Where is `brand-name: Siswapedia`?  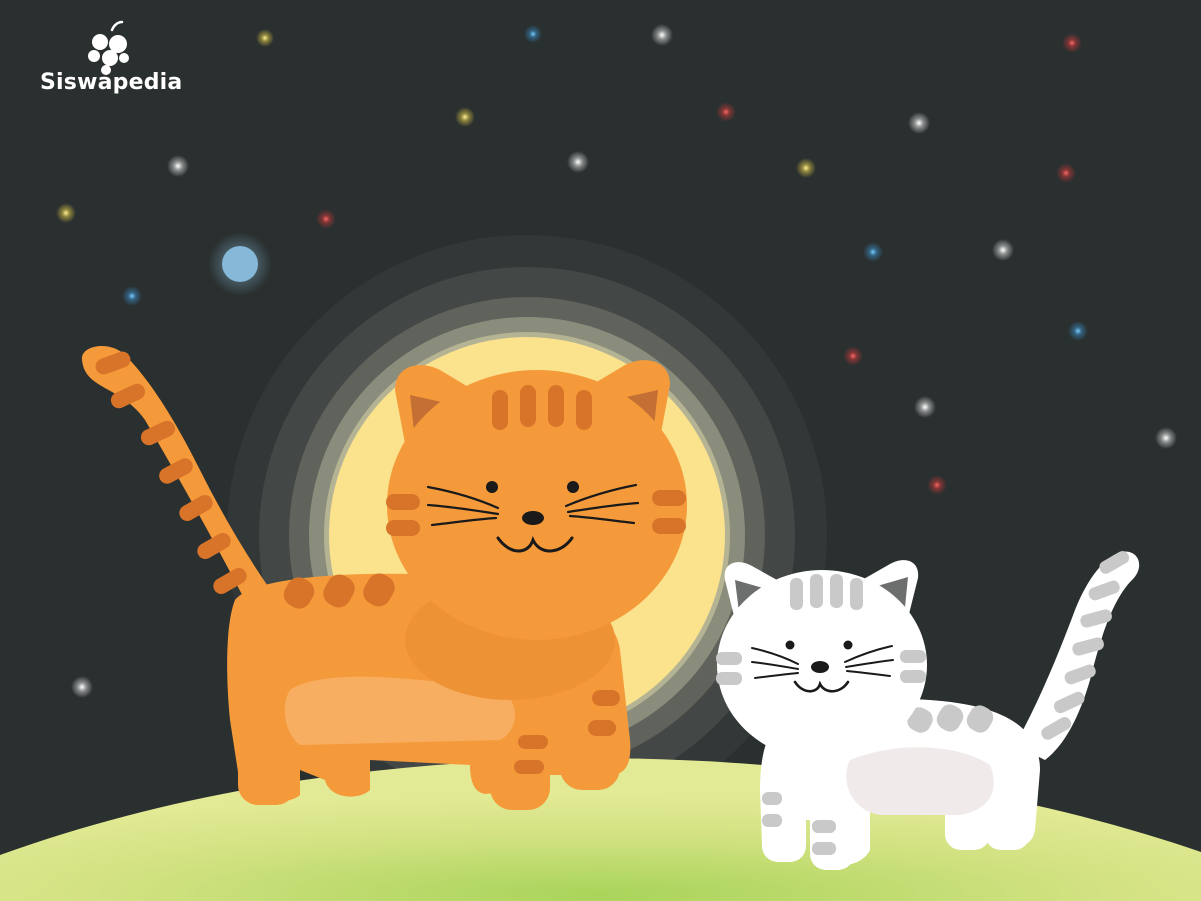 brand-name: Siswapedia is located at coordinates (111, 82).